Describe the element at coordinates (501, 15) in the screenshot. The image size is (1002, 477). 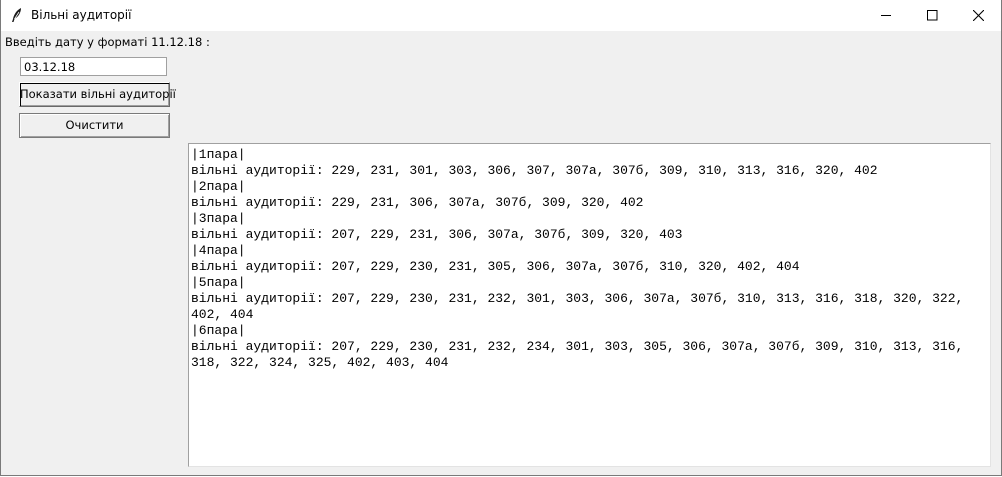
I see `title-bar: Вільні аудиторії` at that location.